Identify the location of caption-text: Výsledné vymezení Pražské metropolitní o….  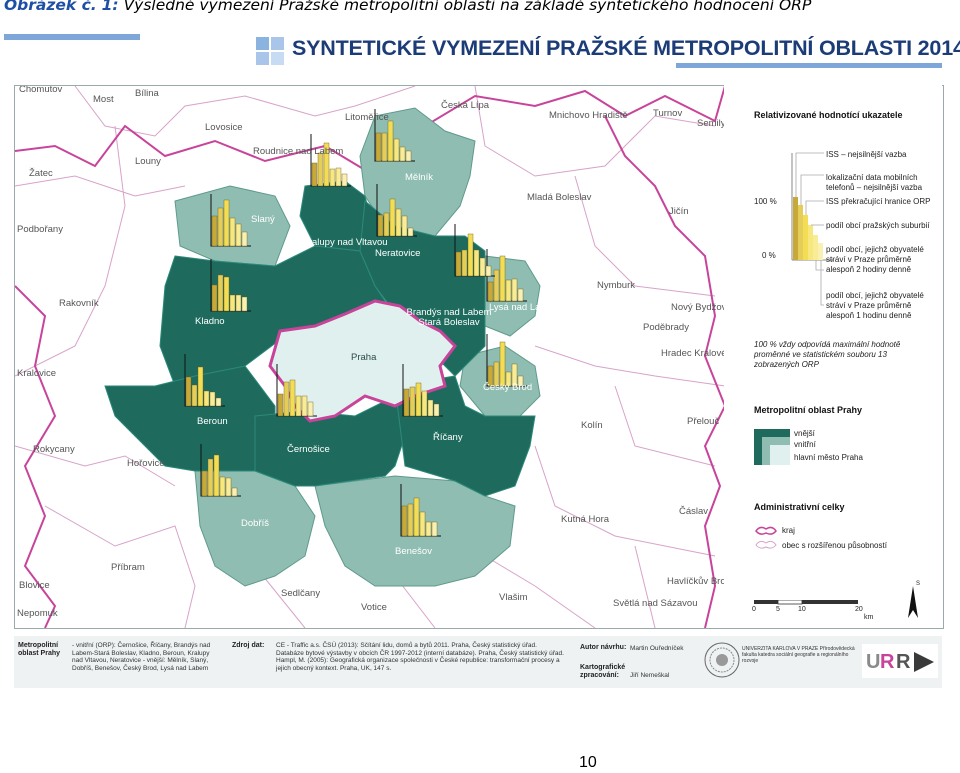
(467, 7).